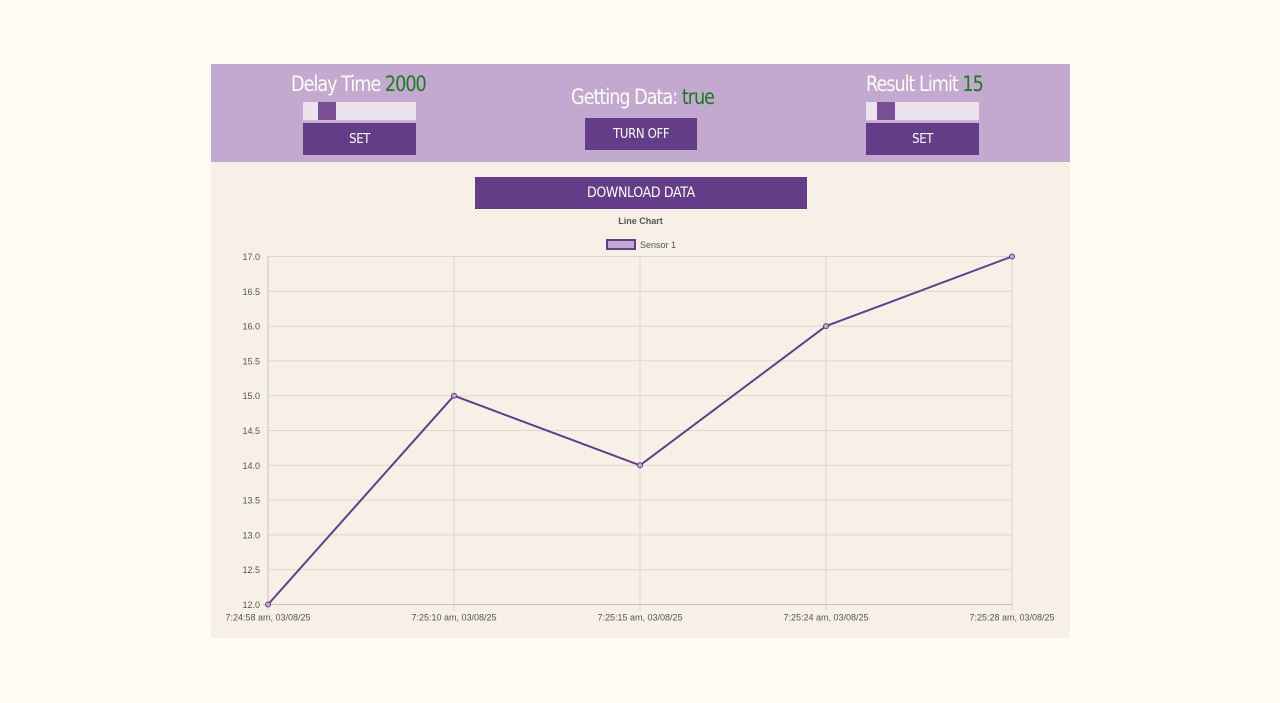  What do you see at coordinates (251, 570) in the screenshot?
I see `y-tick-label: 12.5` at bounding box center [251, 570].